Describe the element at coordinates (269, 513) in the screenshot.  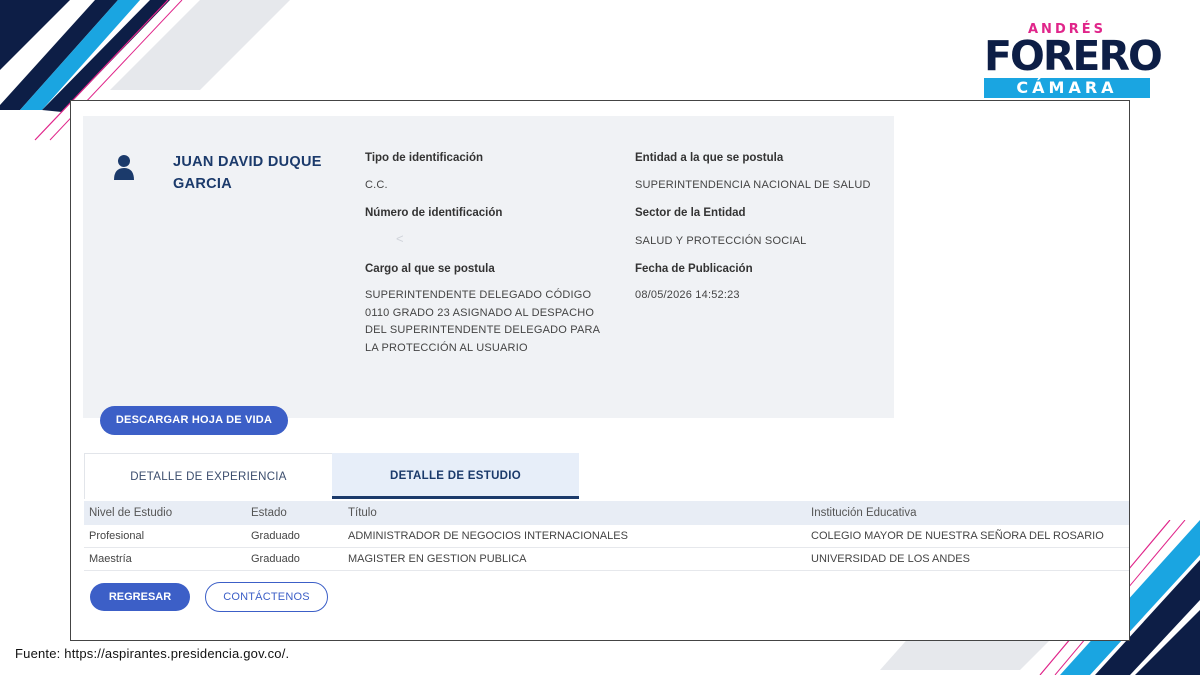
I see `header-status: Estado` at that location.